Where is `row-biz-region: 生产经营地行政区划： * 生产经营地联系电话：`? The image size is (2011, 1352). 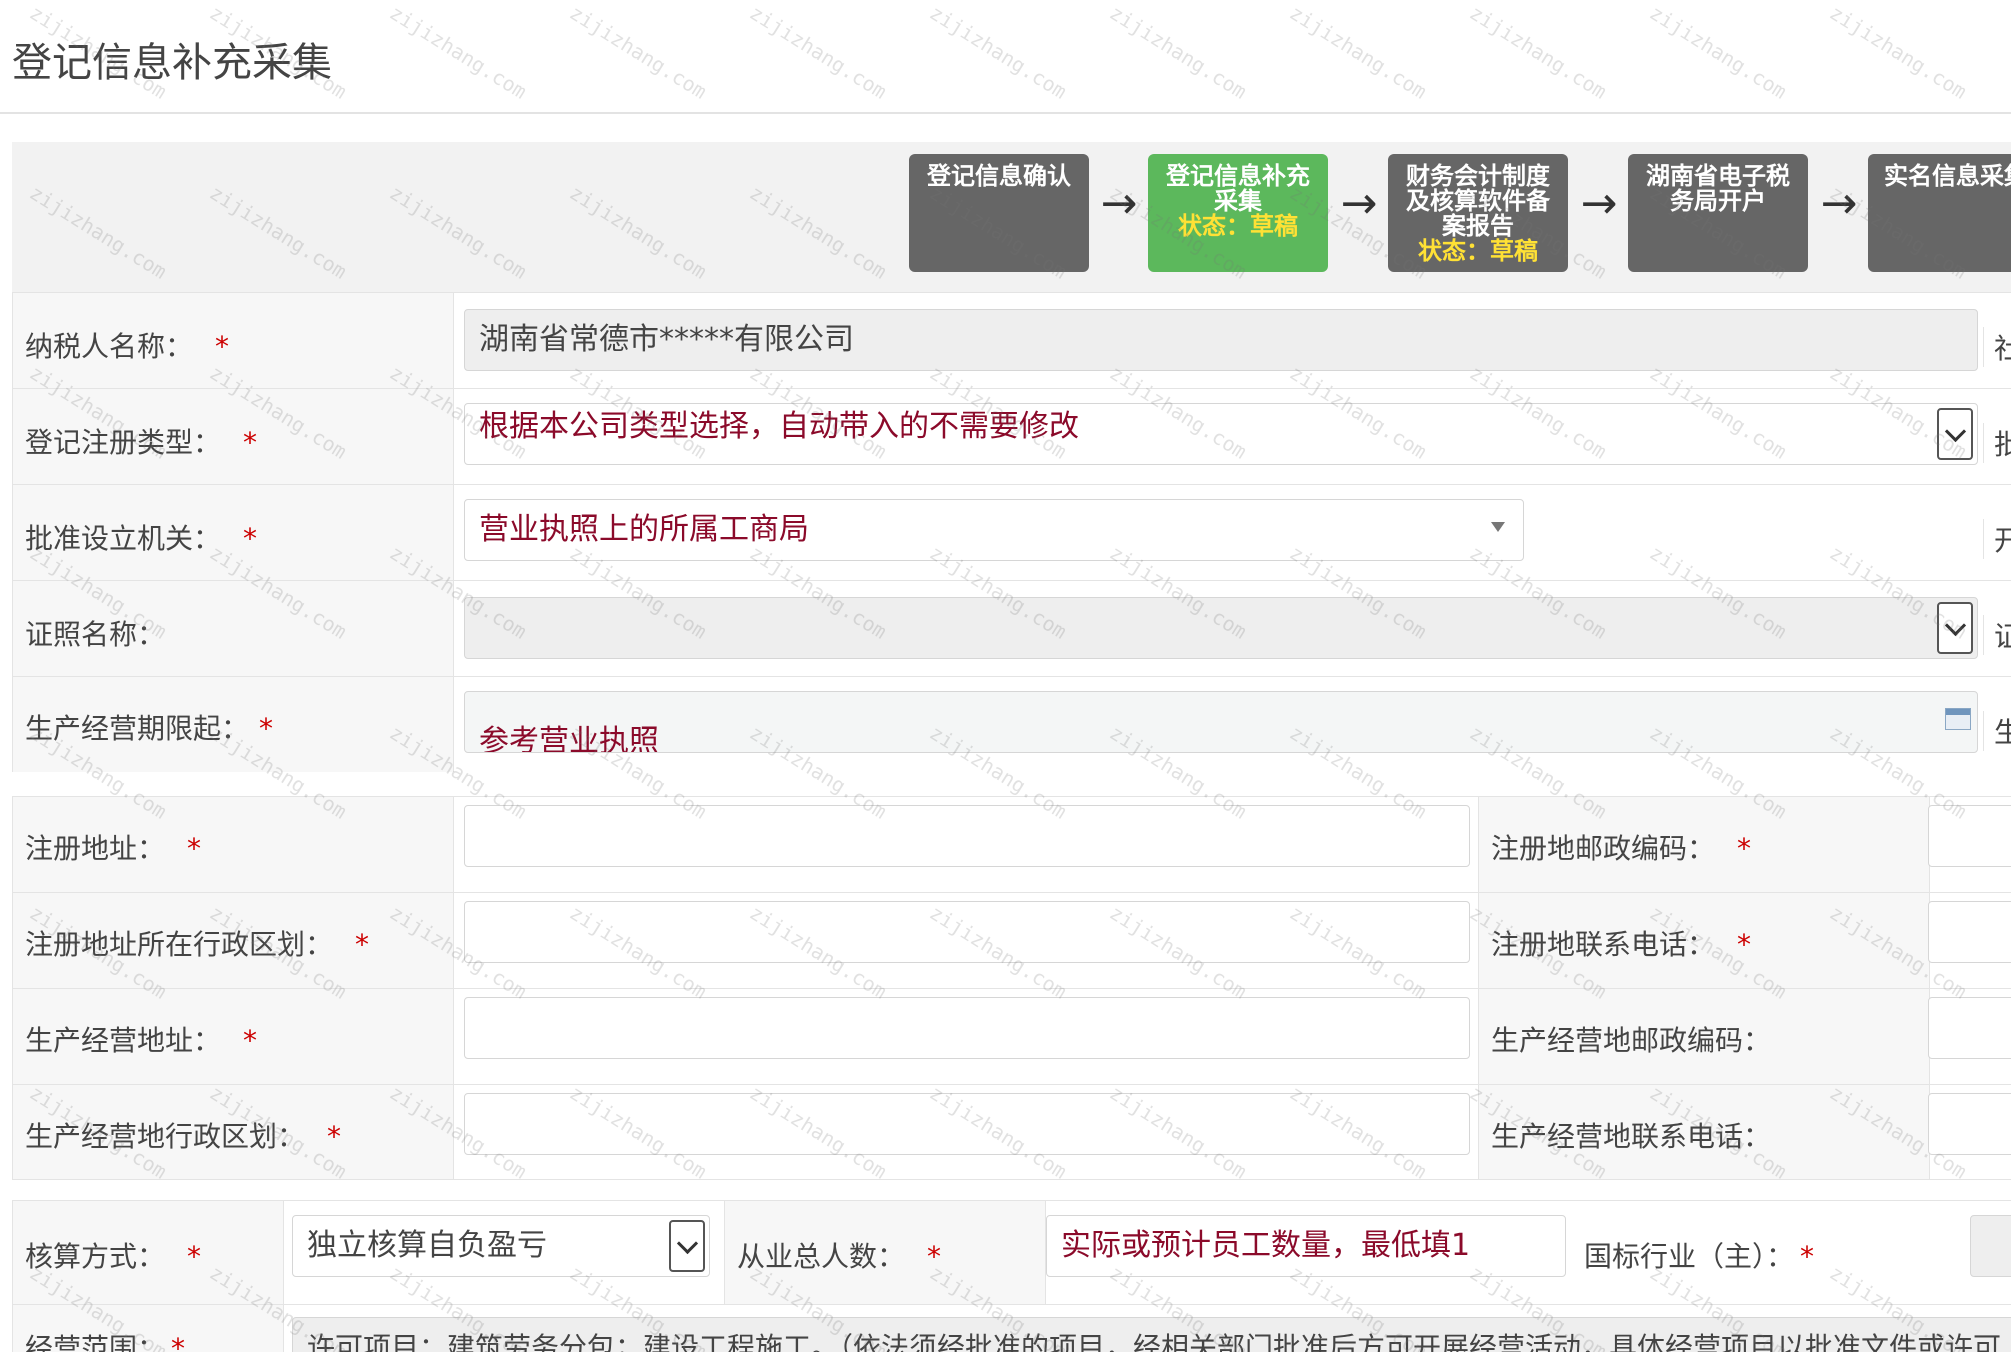 row-biz-region: 生产经营地行政区划： * 生产经营地联系电话： is located at coordinates (1011, 1132).